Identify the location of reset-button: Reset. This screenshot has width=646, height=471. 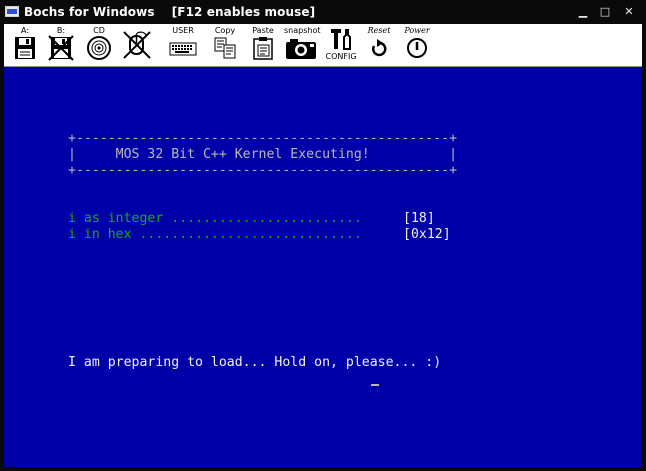
(379, 45).